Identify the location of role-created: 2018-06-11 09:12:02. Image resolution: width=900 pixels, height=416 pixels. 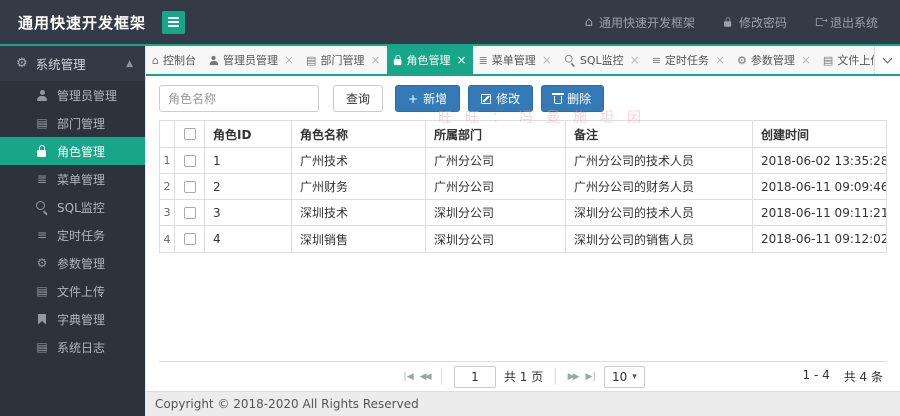
(823, 239).